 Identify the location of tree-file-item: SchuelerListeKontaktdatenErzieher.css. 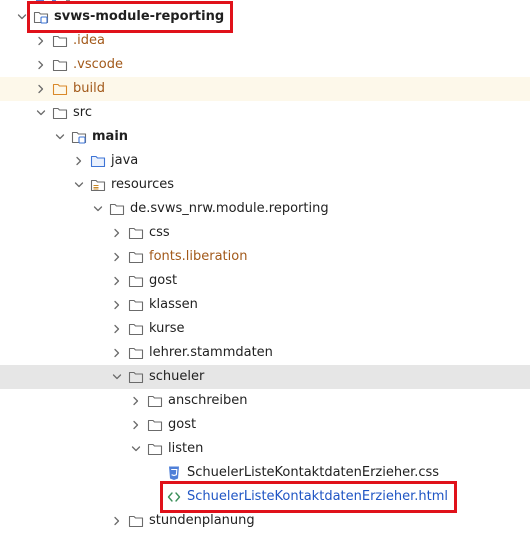
(265, 473).